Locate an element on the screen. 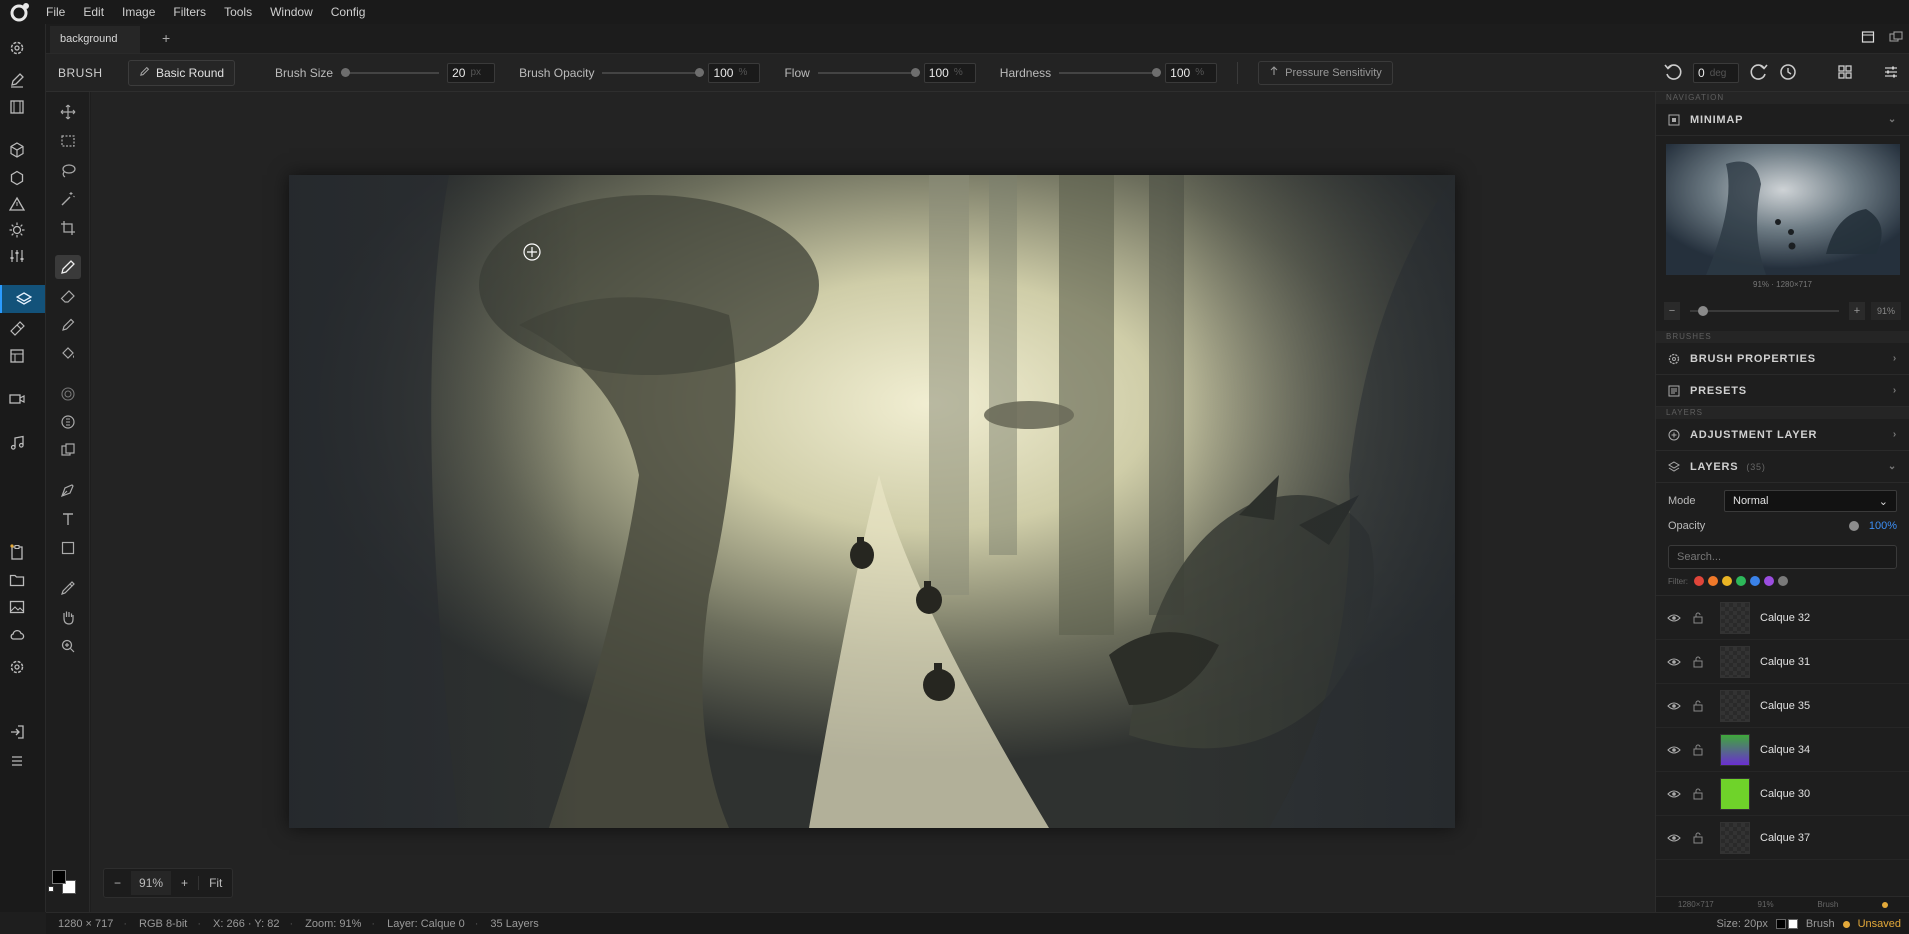  presets-header: PRESETS › is located at coordinates (1782, 391).